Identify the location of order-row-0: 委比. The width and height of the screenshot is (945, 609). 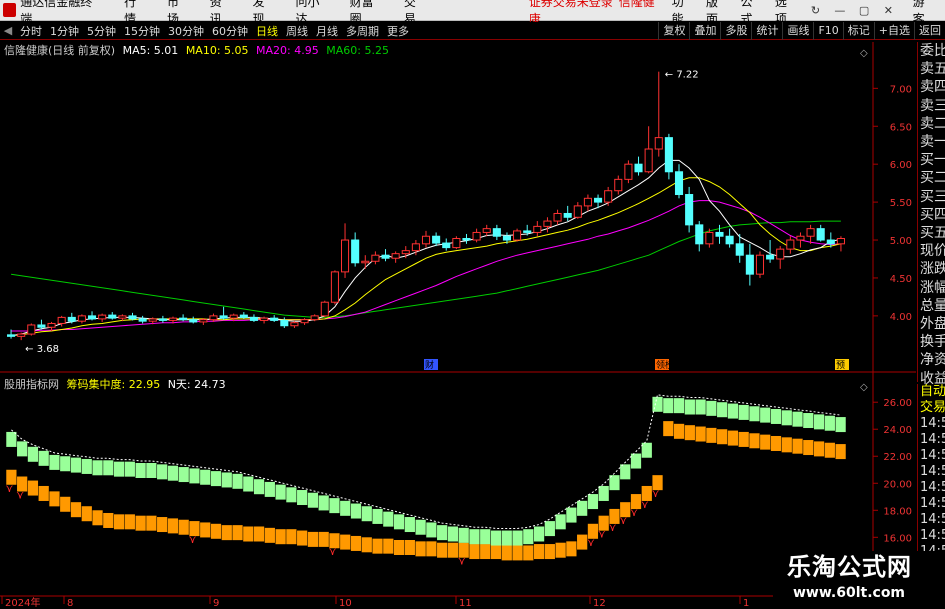
(932, 51).